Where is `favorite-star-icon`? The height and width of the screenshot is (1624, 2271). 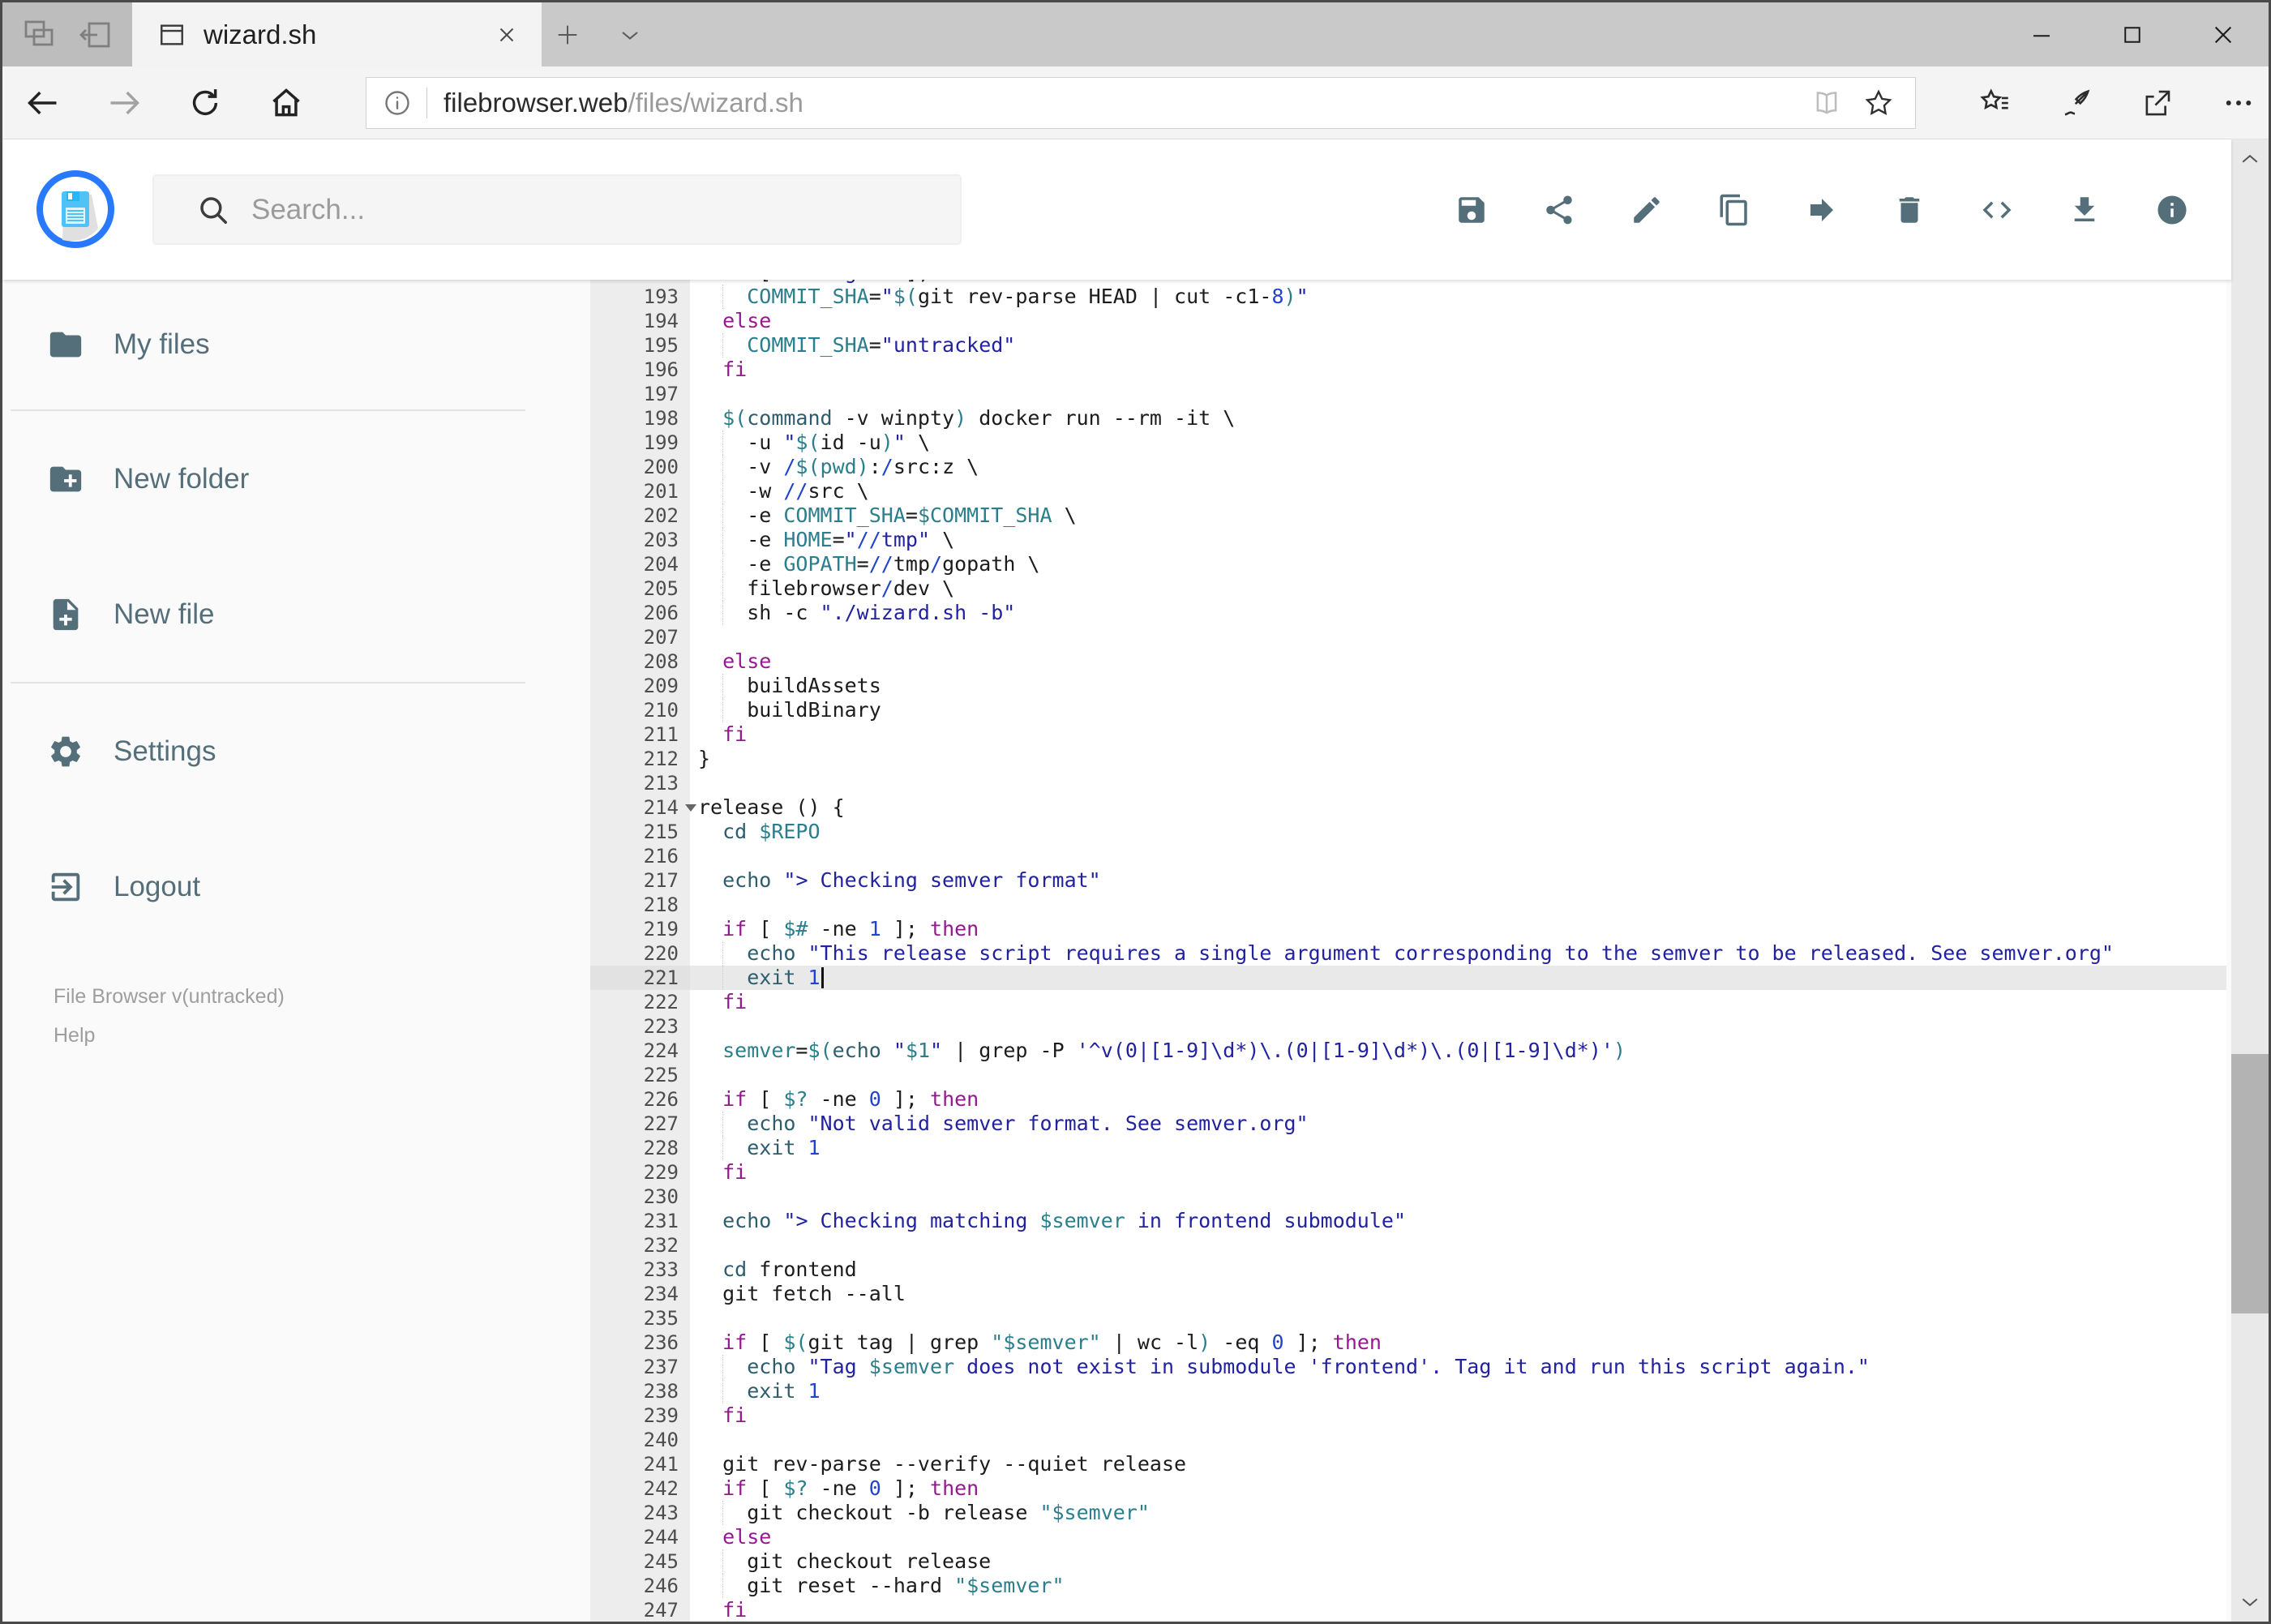 favorite-star-icon is located at coordinates (1879, 103).